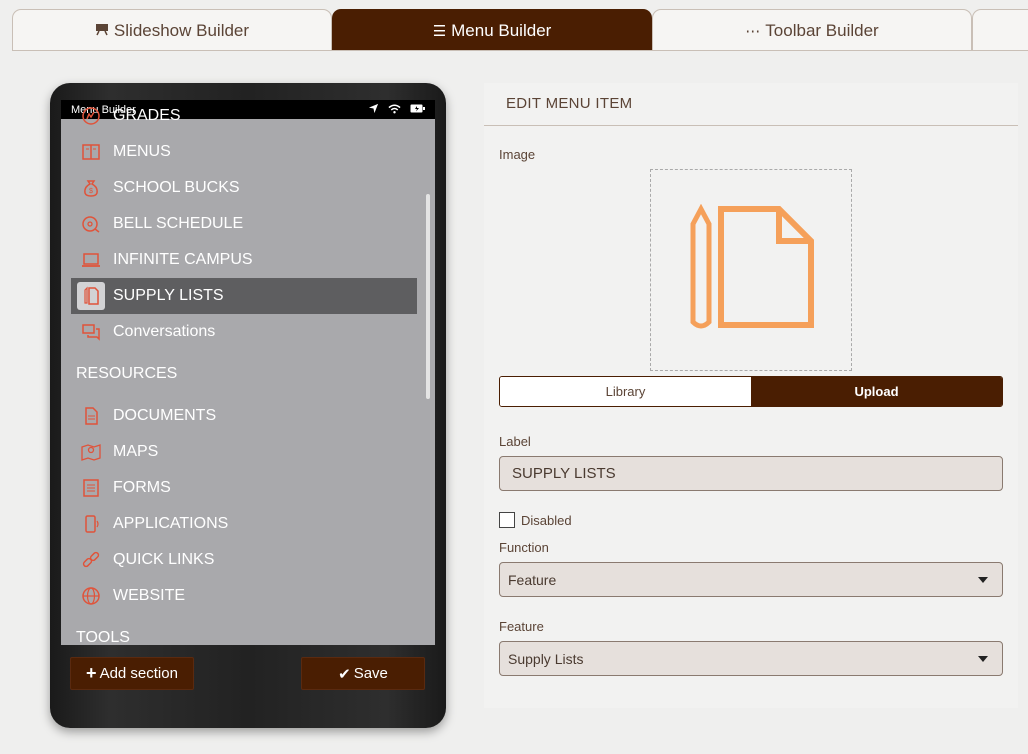 The height and width of the screenshot is (754, 1028). What do you see at coordinates (91, 224) in the screenshot?
I see `bell-icon` at bounding box center [91, 224].